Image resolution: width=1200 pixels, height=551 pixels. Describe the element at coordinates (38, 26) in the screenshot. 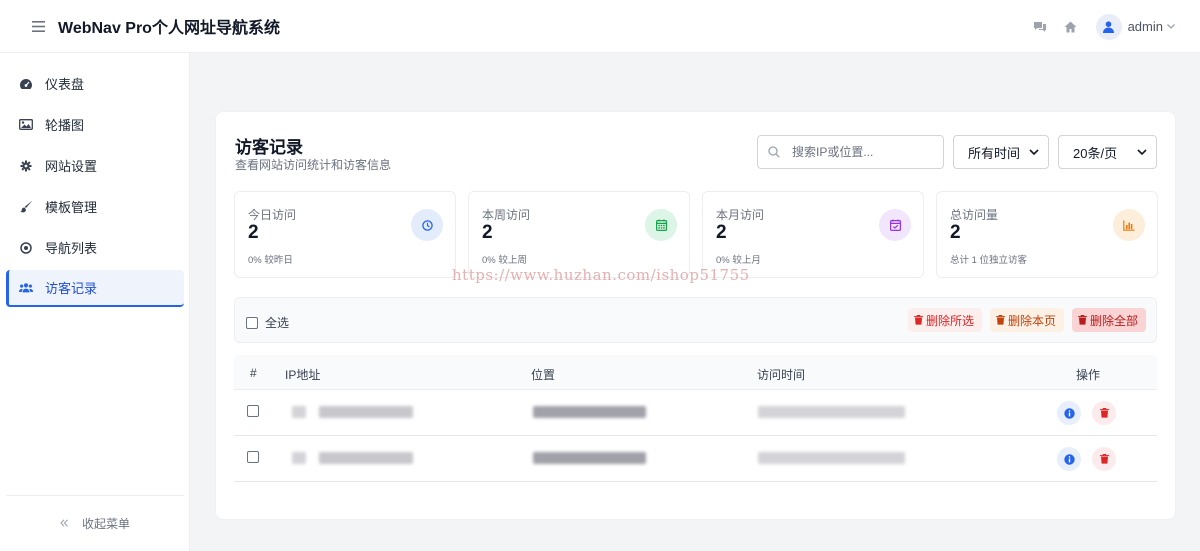

I see `menu-toggle-icon` at that location.